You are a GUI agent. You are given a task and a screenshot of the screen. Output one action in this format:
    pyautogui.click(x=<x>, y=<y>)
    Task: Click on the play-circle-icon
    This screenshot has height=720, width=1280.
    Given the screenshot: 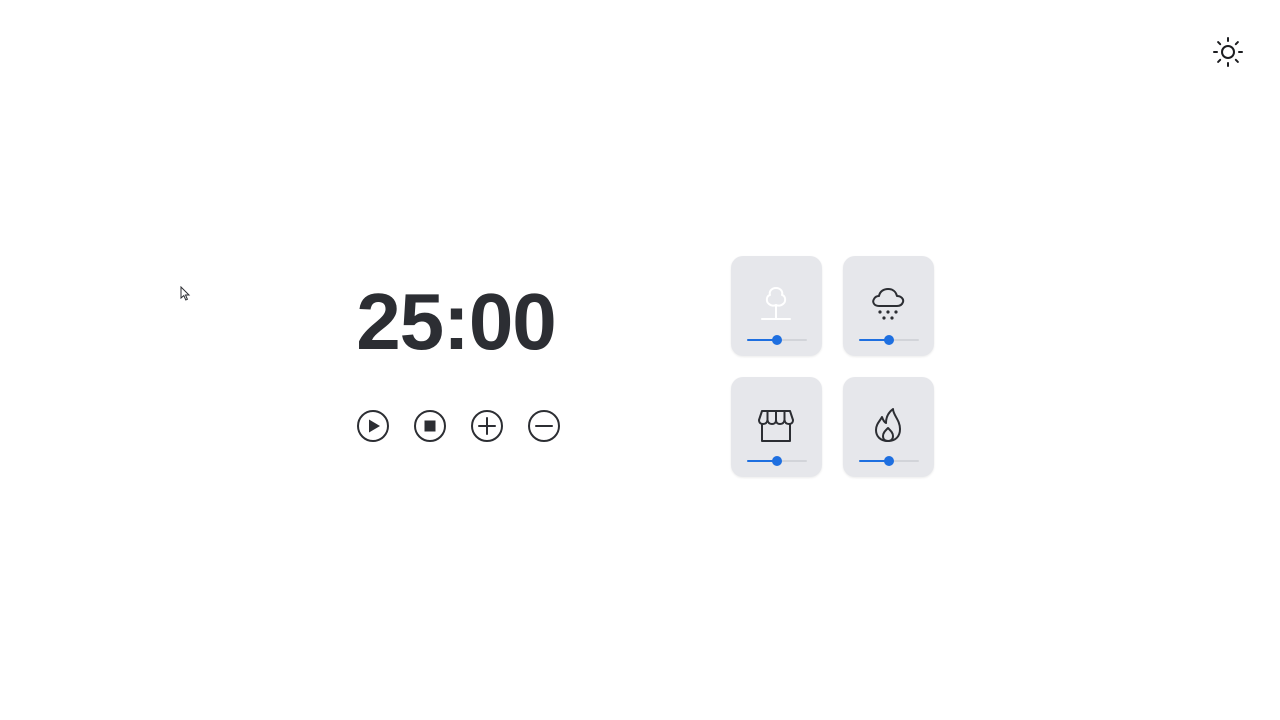 What is the action you would take?
    pyautogui.click(x=373, y=426)
    